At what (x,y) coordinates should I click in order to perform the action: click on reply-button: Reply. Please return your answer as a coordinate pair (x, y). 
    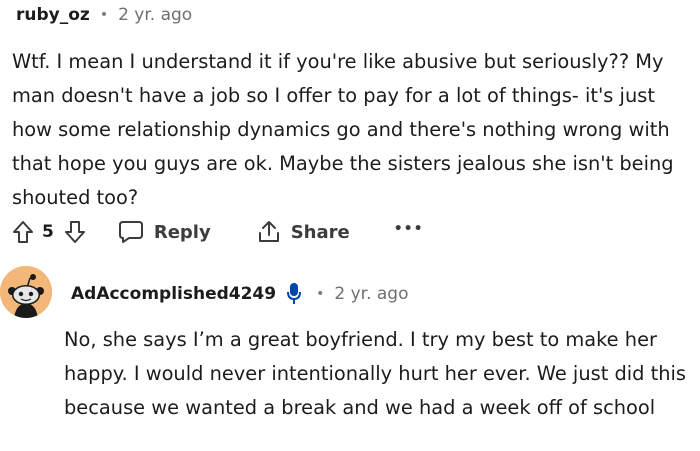
    Looking at the image, I should click on (164, 232).